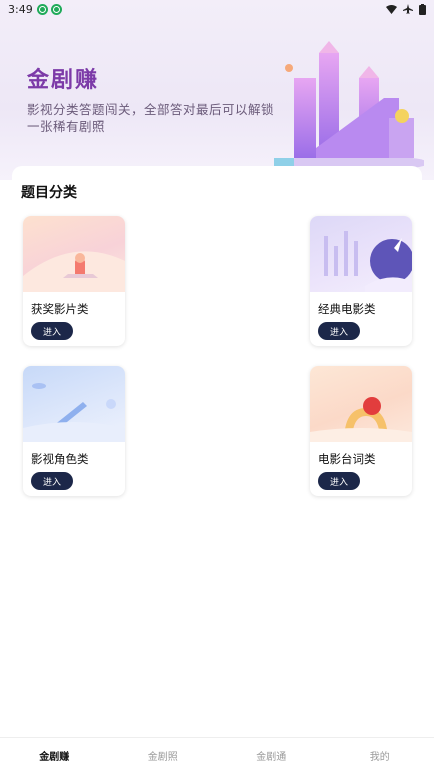  What do you see at coordinates (74, 412) in the screenshot?
I see `planet-illustration` at bounding box center [74, 412].